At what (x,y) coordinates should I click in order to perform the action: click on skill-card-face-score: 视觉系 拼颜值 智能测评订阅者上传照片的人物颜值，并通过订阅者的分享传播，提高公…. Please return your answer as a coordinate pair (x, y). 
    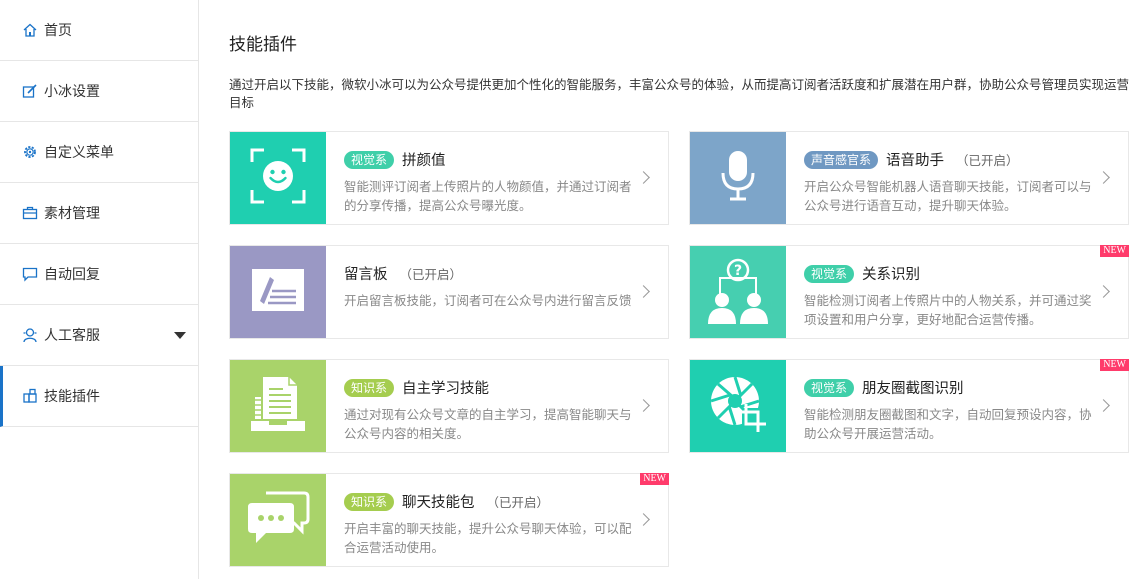
    Looking at the image, I should click on (449, 178).